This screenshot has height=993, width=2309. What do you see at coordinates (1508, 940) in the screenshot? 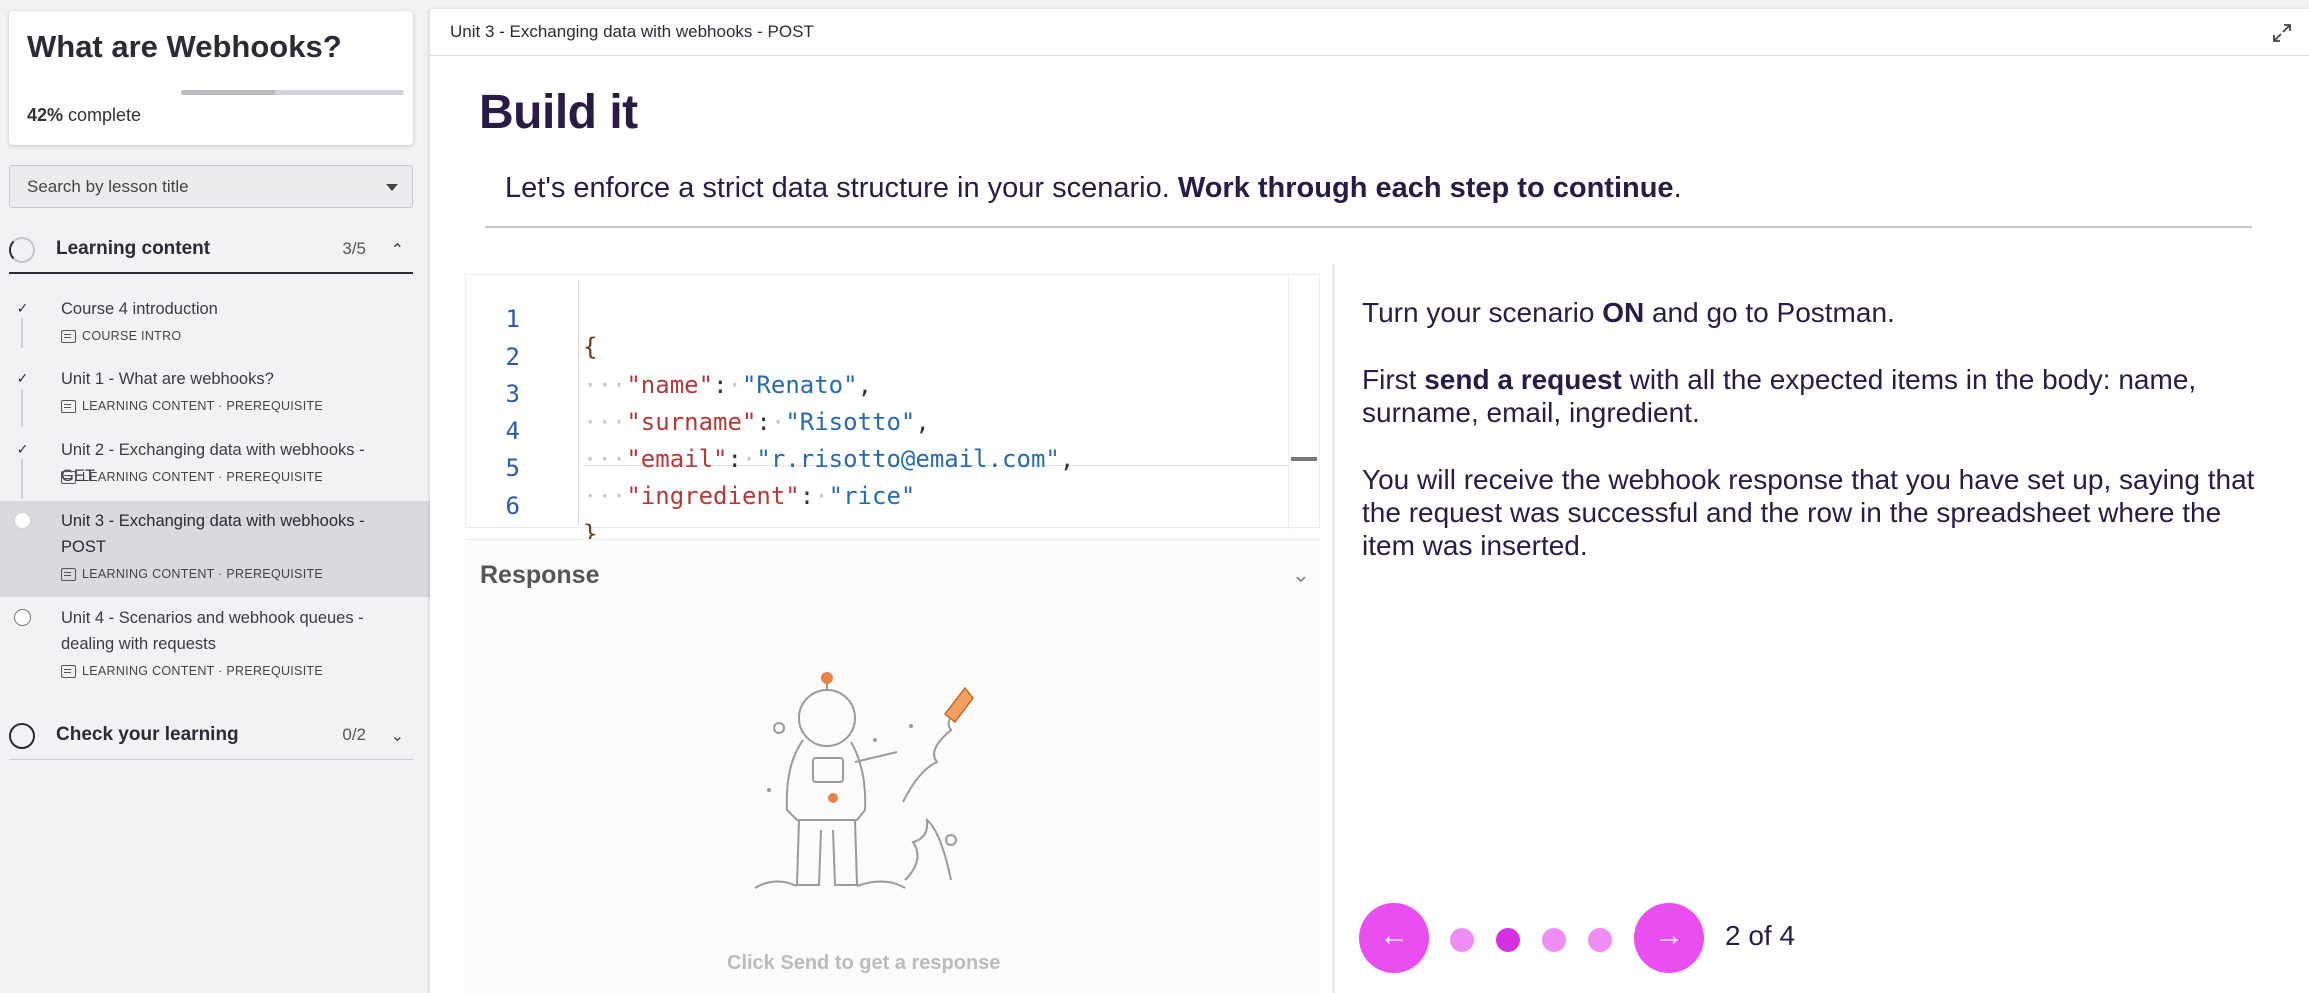
I see `step-dot-active` at bounding box center [1508, 940].